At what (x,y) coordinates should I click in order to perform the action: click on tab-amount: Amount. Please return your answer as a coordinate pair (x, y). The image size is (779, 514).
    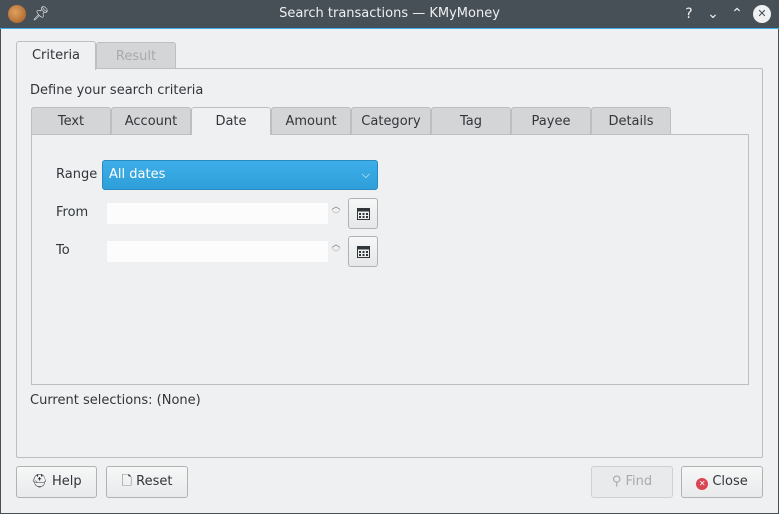
    Looking at the image, I should click on (311, 121).